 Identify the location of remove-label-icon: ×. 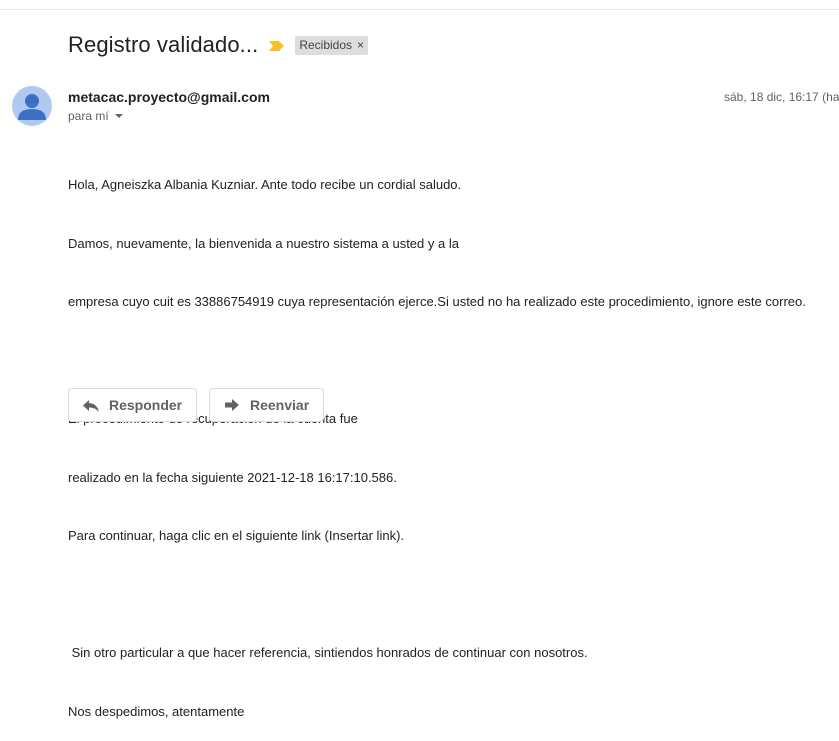
(360, 45).